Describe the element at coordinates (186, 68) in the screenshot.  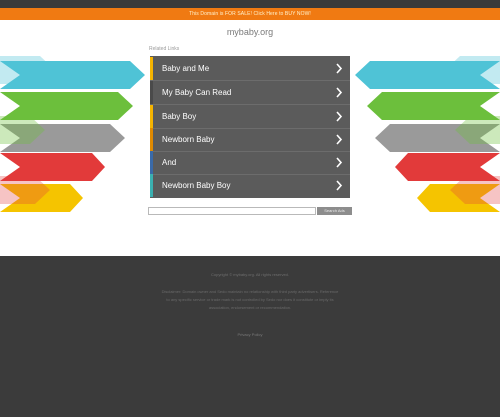
I see `link-label: Baby and Me` at that location.